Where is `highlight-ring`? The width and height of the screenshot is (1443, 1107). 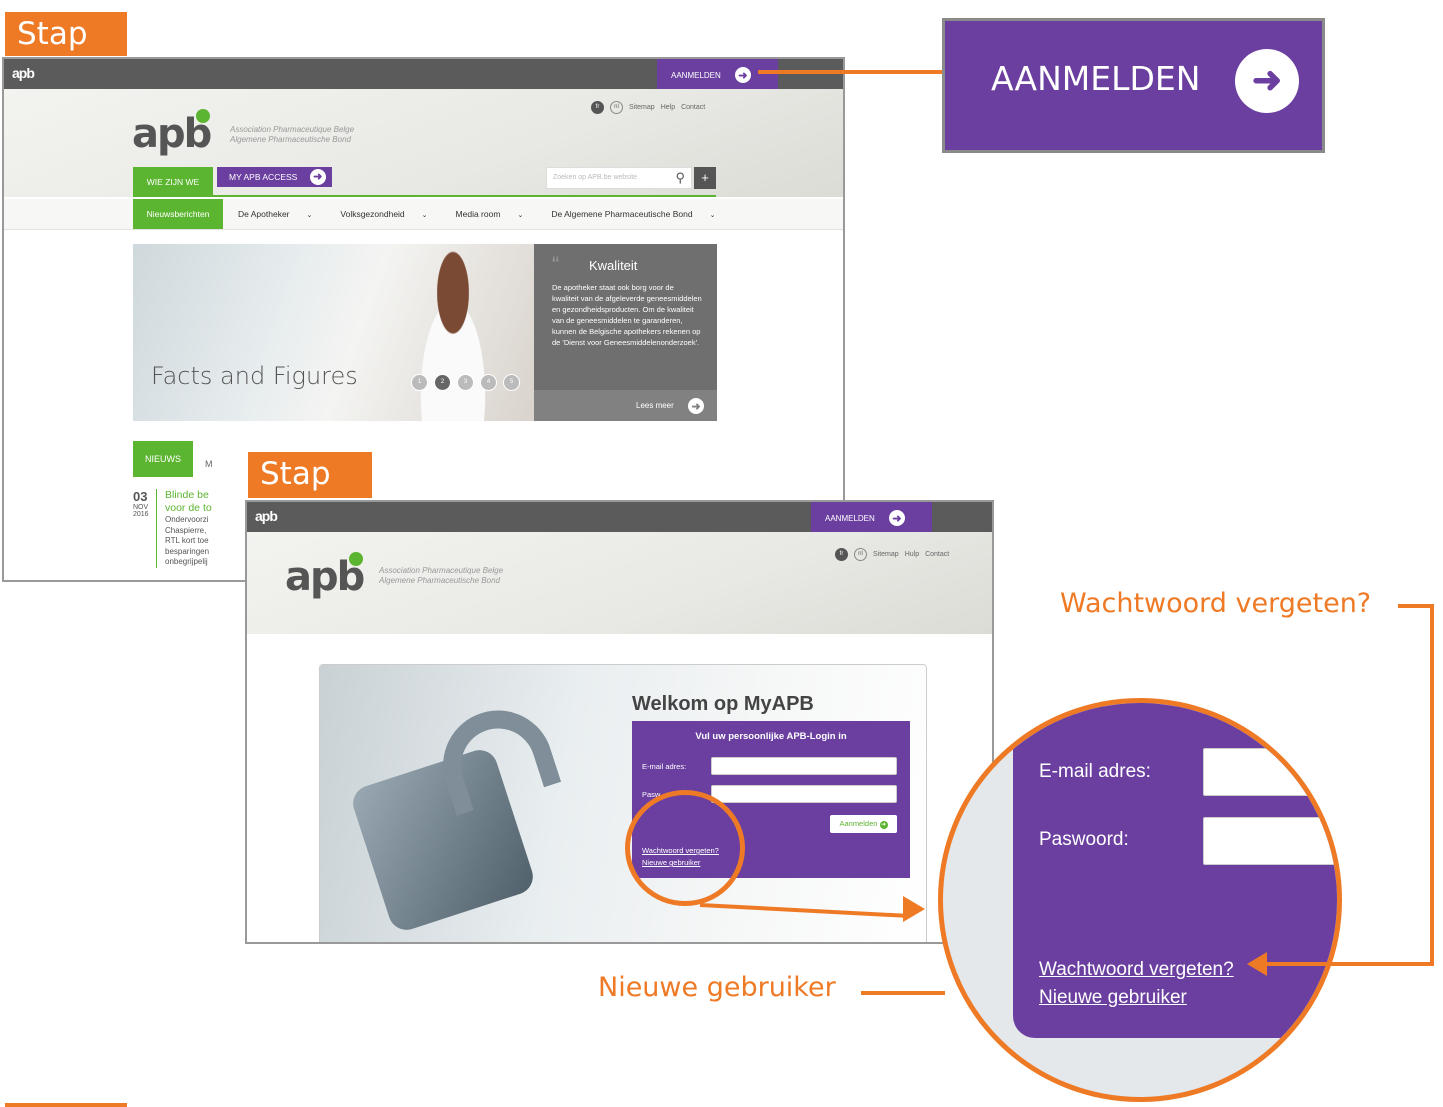 highlight-ring is located at coordinates (685, 848).